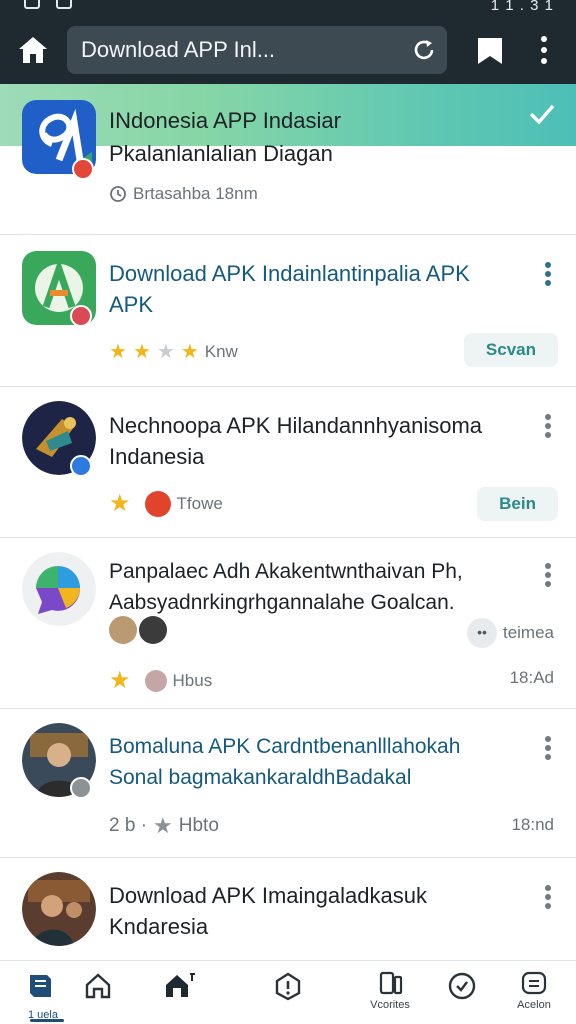 This screenshot has width=576, height=1024. What do you see at coordinates (490, 51) in the screenshot?
I see `bookmark-icon` at bounding box center [490, 51].